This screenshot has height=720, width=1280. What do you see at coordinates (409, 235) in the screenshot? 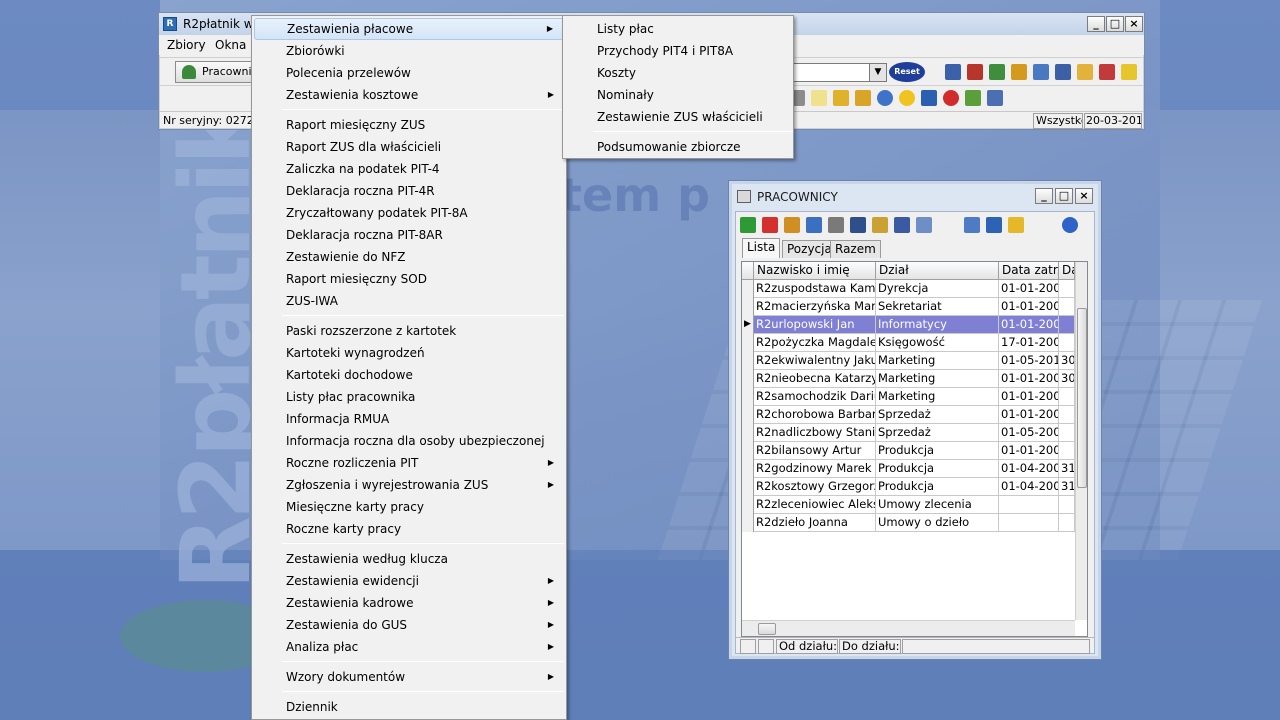
I see `menu-item-deklaracja-roczna-pit-8ar: Deklaracja roczna PIT-8AR` at bounding box center [409, 235].